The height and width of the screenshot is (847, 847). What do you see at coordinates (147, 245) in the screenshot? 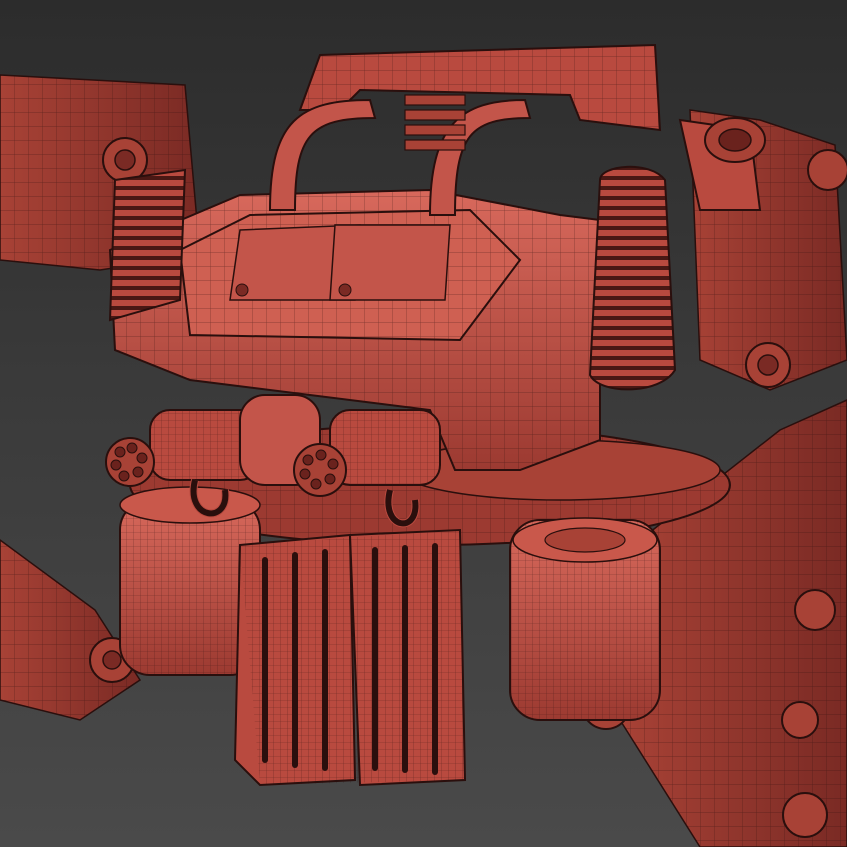
I see `left-side-grill` at bounding box center [147, 245].